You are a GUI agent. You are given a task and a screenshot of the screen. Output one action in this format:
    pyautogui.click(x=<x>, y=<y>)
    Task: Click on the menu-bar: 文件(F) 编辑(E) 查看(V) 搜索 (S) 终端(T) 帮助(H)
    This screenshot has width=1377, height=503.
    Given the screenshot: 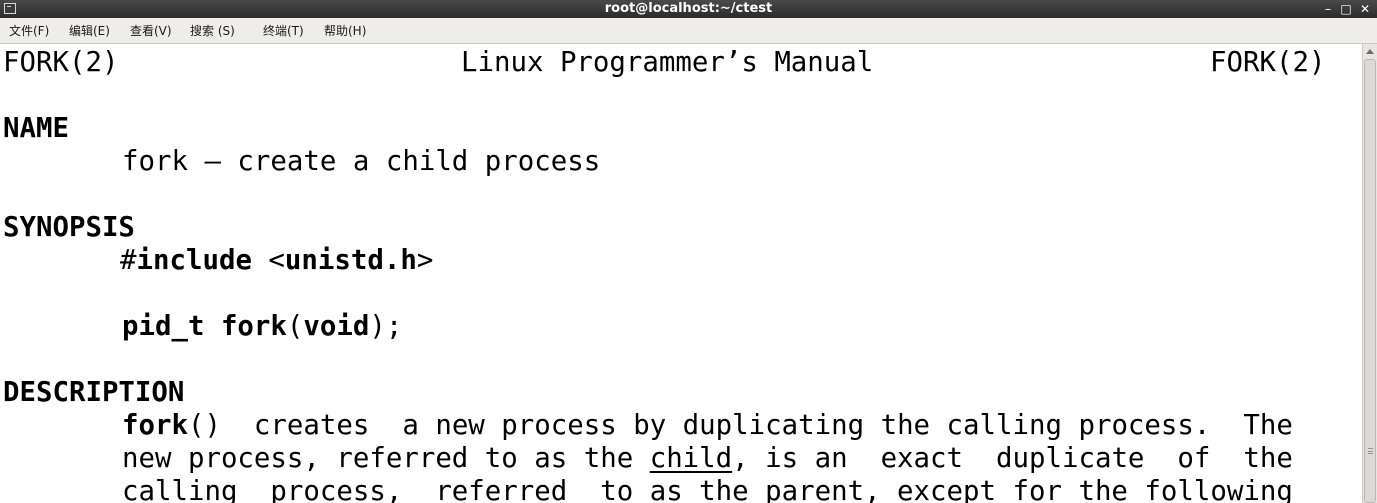 What is the action you would take?
    pyautogui.click(x=688, y=31)
    